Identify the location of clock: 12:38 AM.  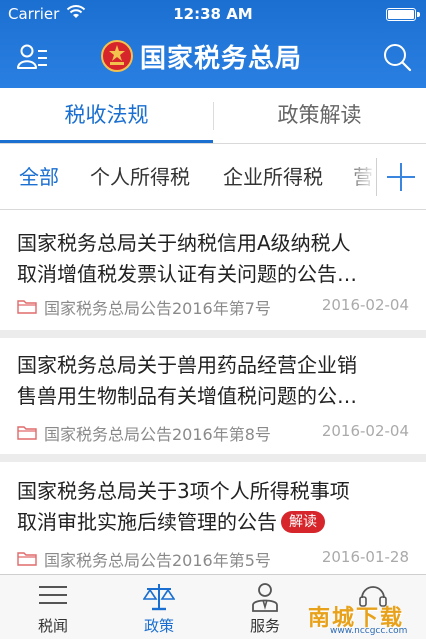
(213, 14).